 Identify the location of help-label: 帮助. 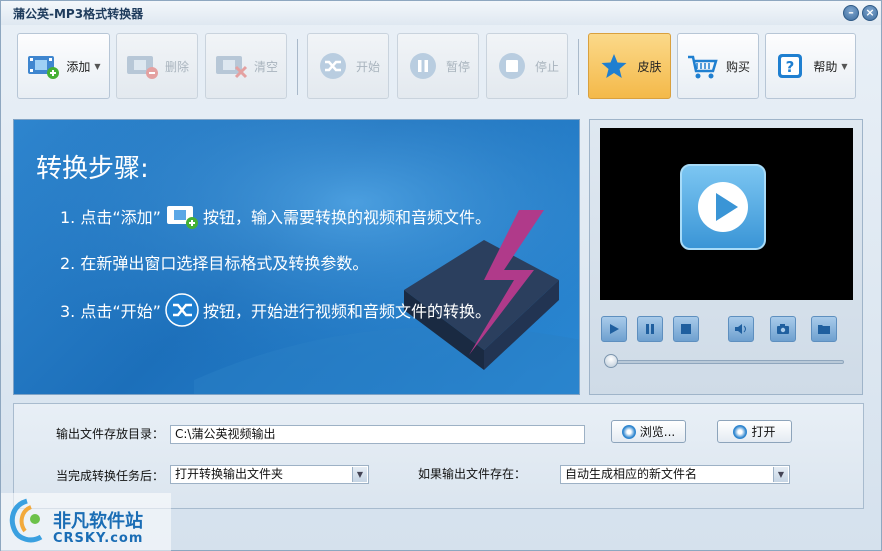
(825, 66).